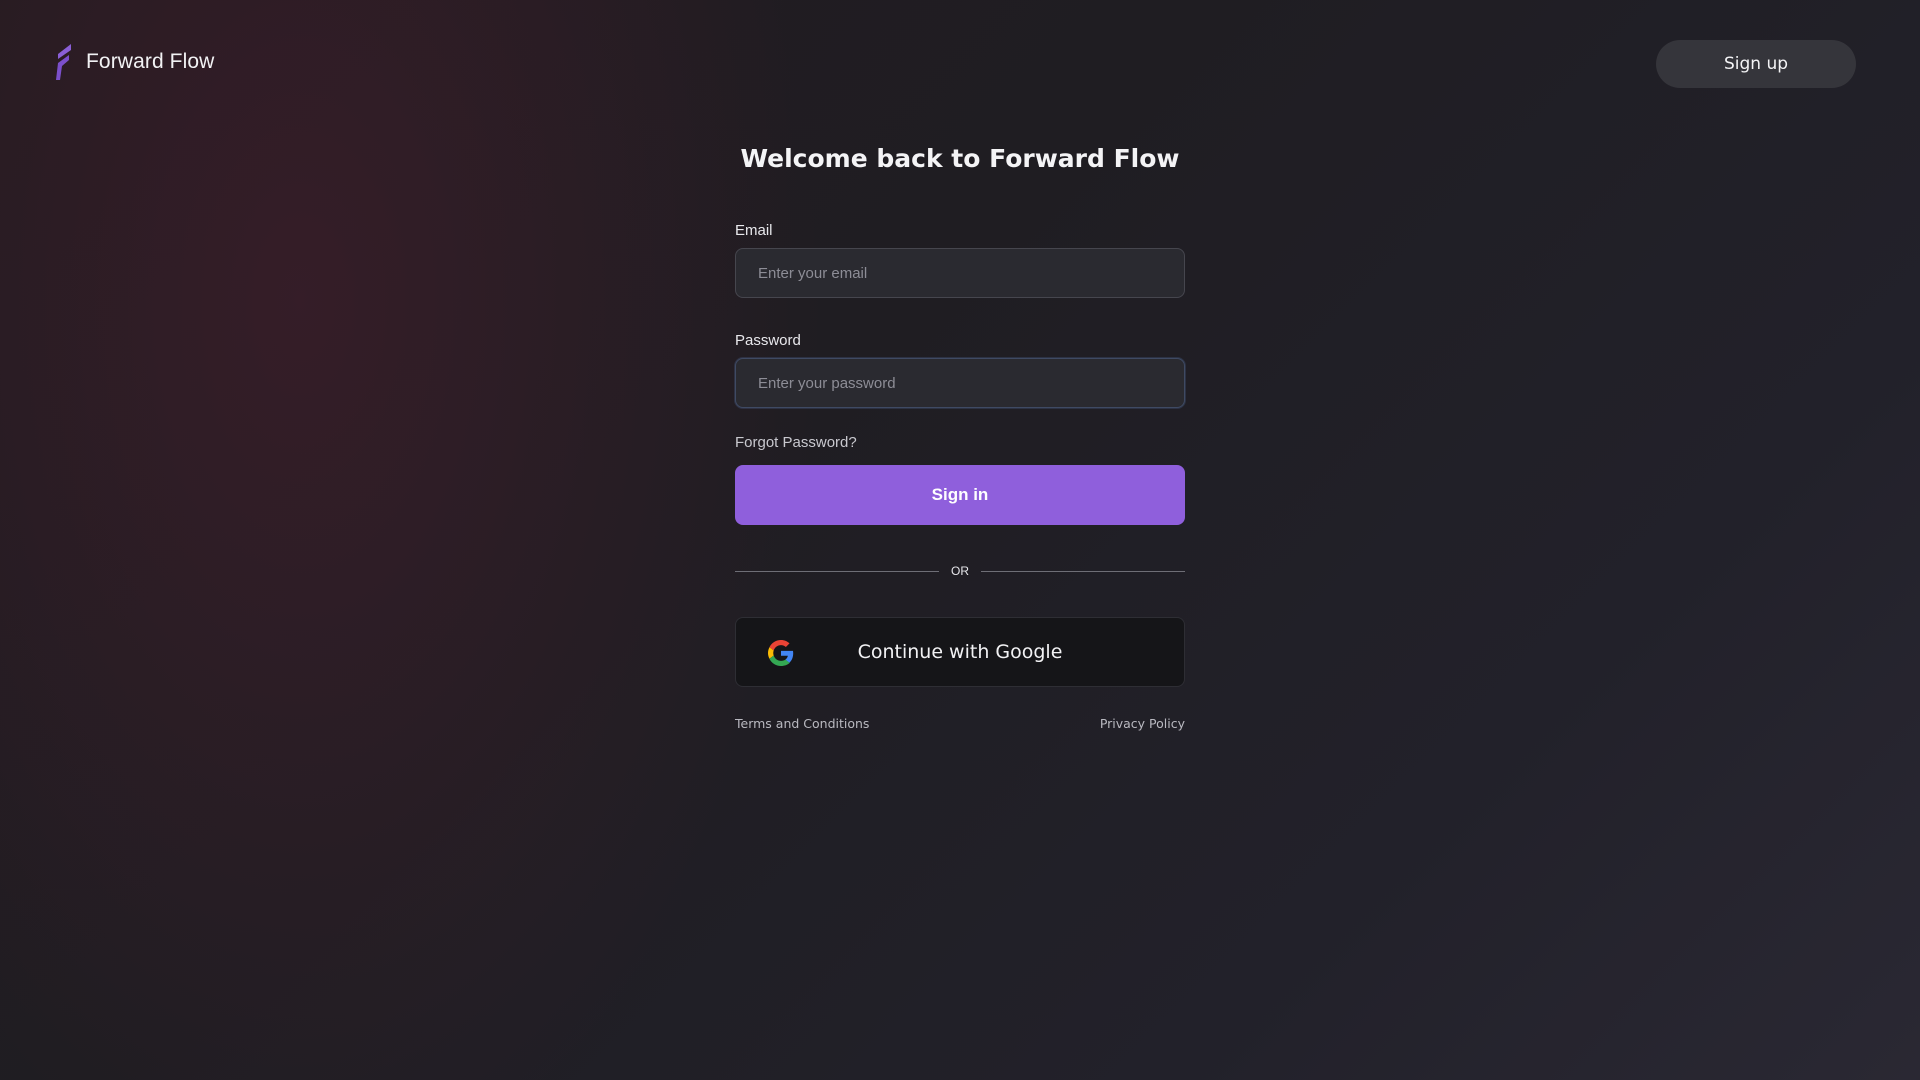  What do you see at coordinates (837, 571) in the screenshot?
I see `divider-line-left` at bounding box center [837, 571].